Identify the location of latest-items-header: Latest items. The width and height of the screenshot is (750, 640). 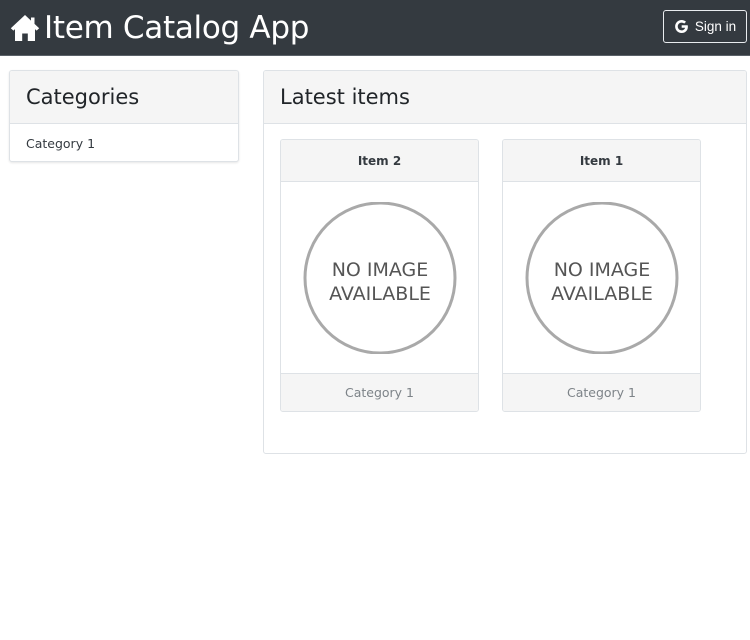
(505, 97).